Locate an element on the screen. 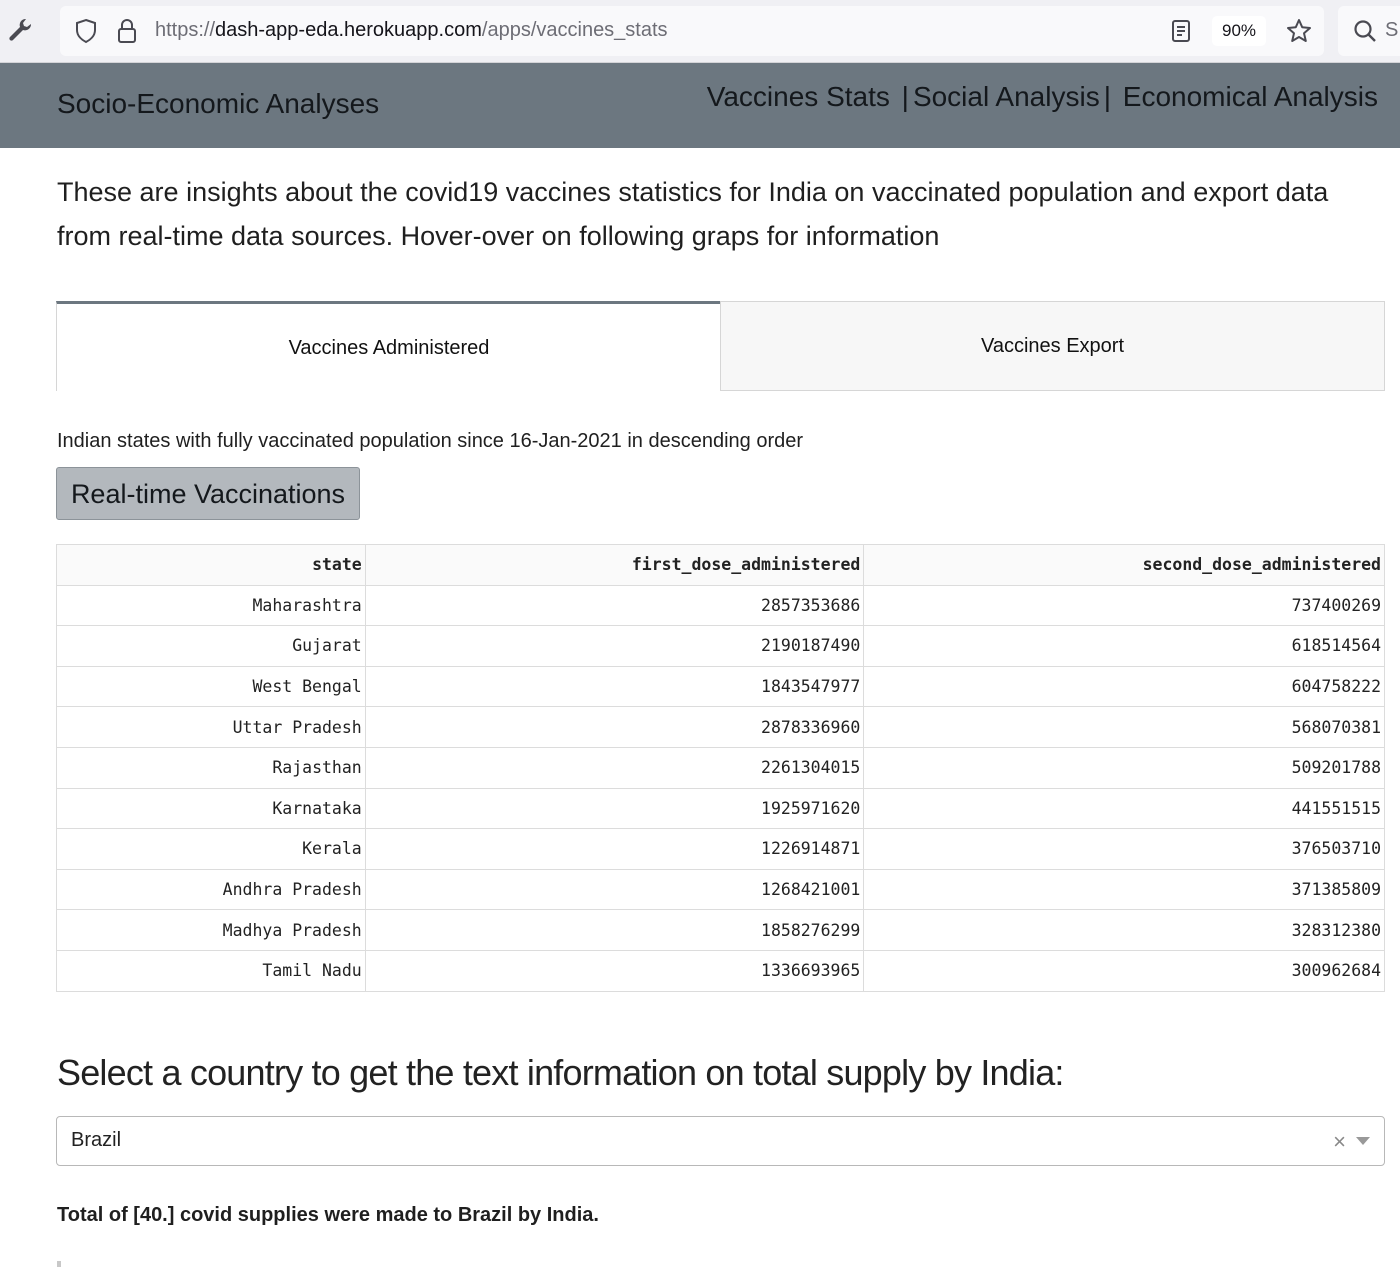  cell-first-dose: 1226914871 is located at coordinates (614, 849).